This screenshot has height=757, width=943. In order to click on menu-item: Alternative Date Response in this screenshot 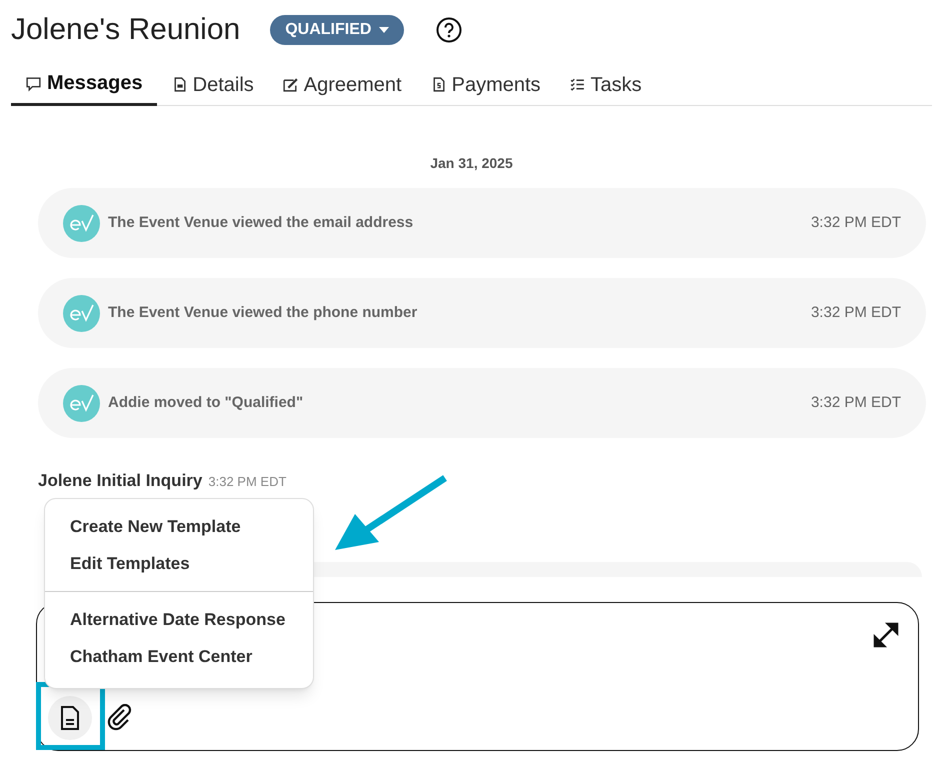, I will do `click(179, 619)`.